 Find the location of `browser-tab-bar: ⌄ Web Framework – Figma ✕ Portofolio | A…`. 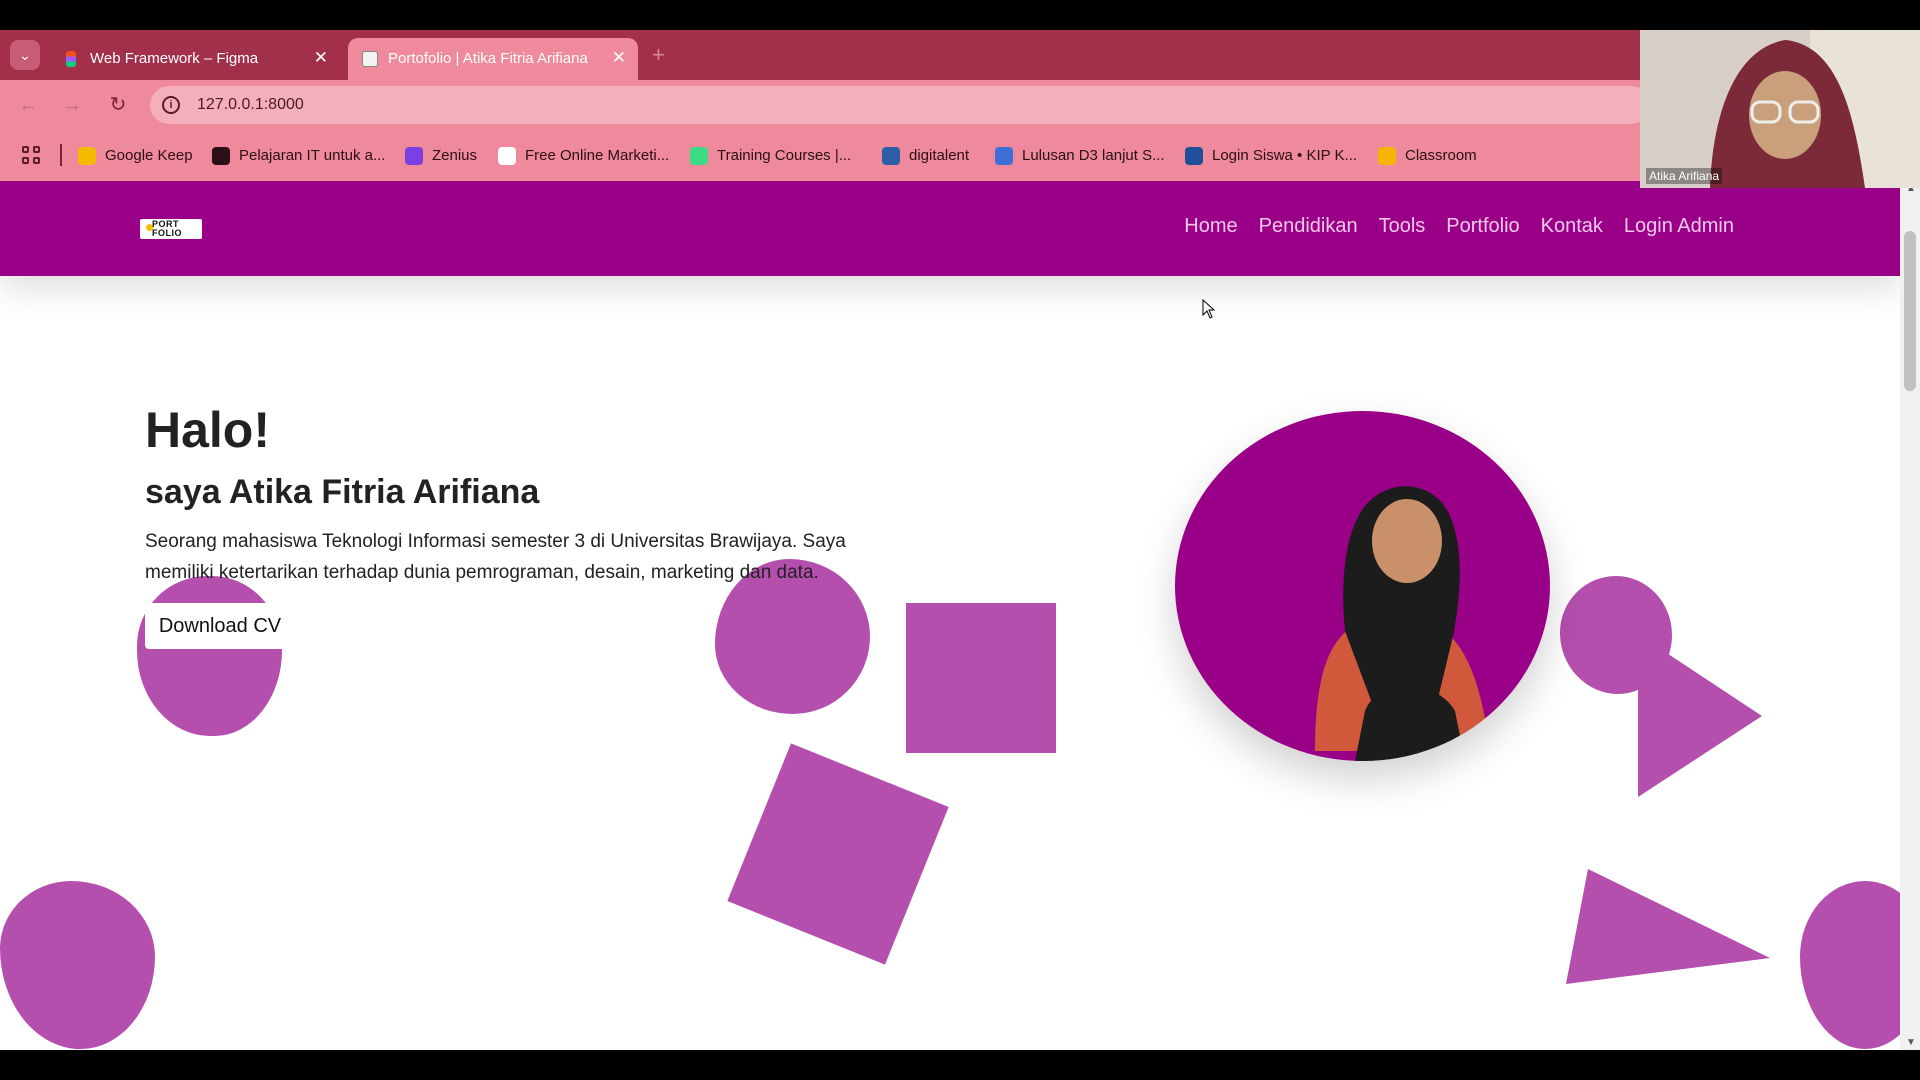

browser-tab-bar: ⌄ Web Framework – Figma ✕ Portofolio | A… is located at coordinates (960, 55).